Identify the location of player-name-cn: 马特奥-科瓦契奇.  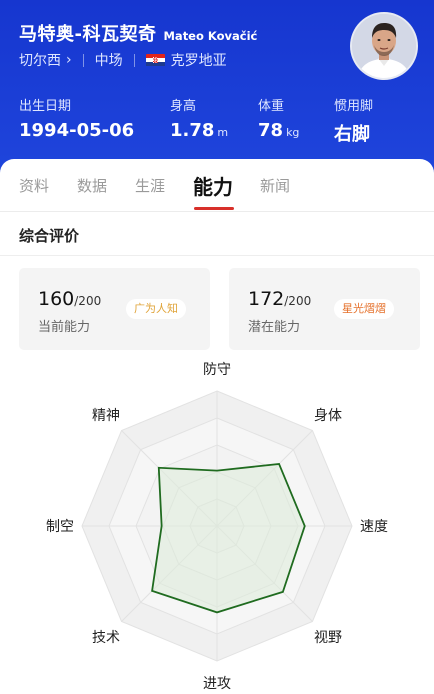
(88, 34).